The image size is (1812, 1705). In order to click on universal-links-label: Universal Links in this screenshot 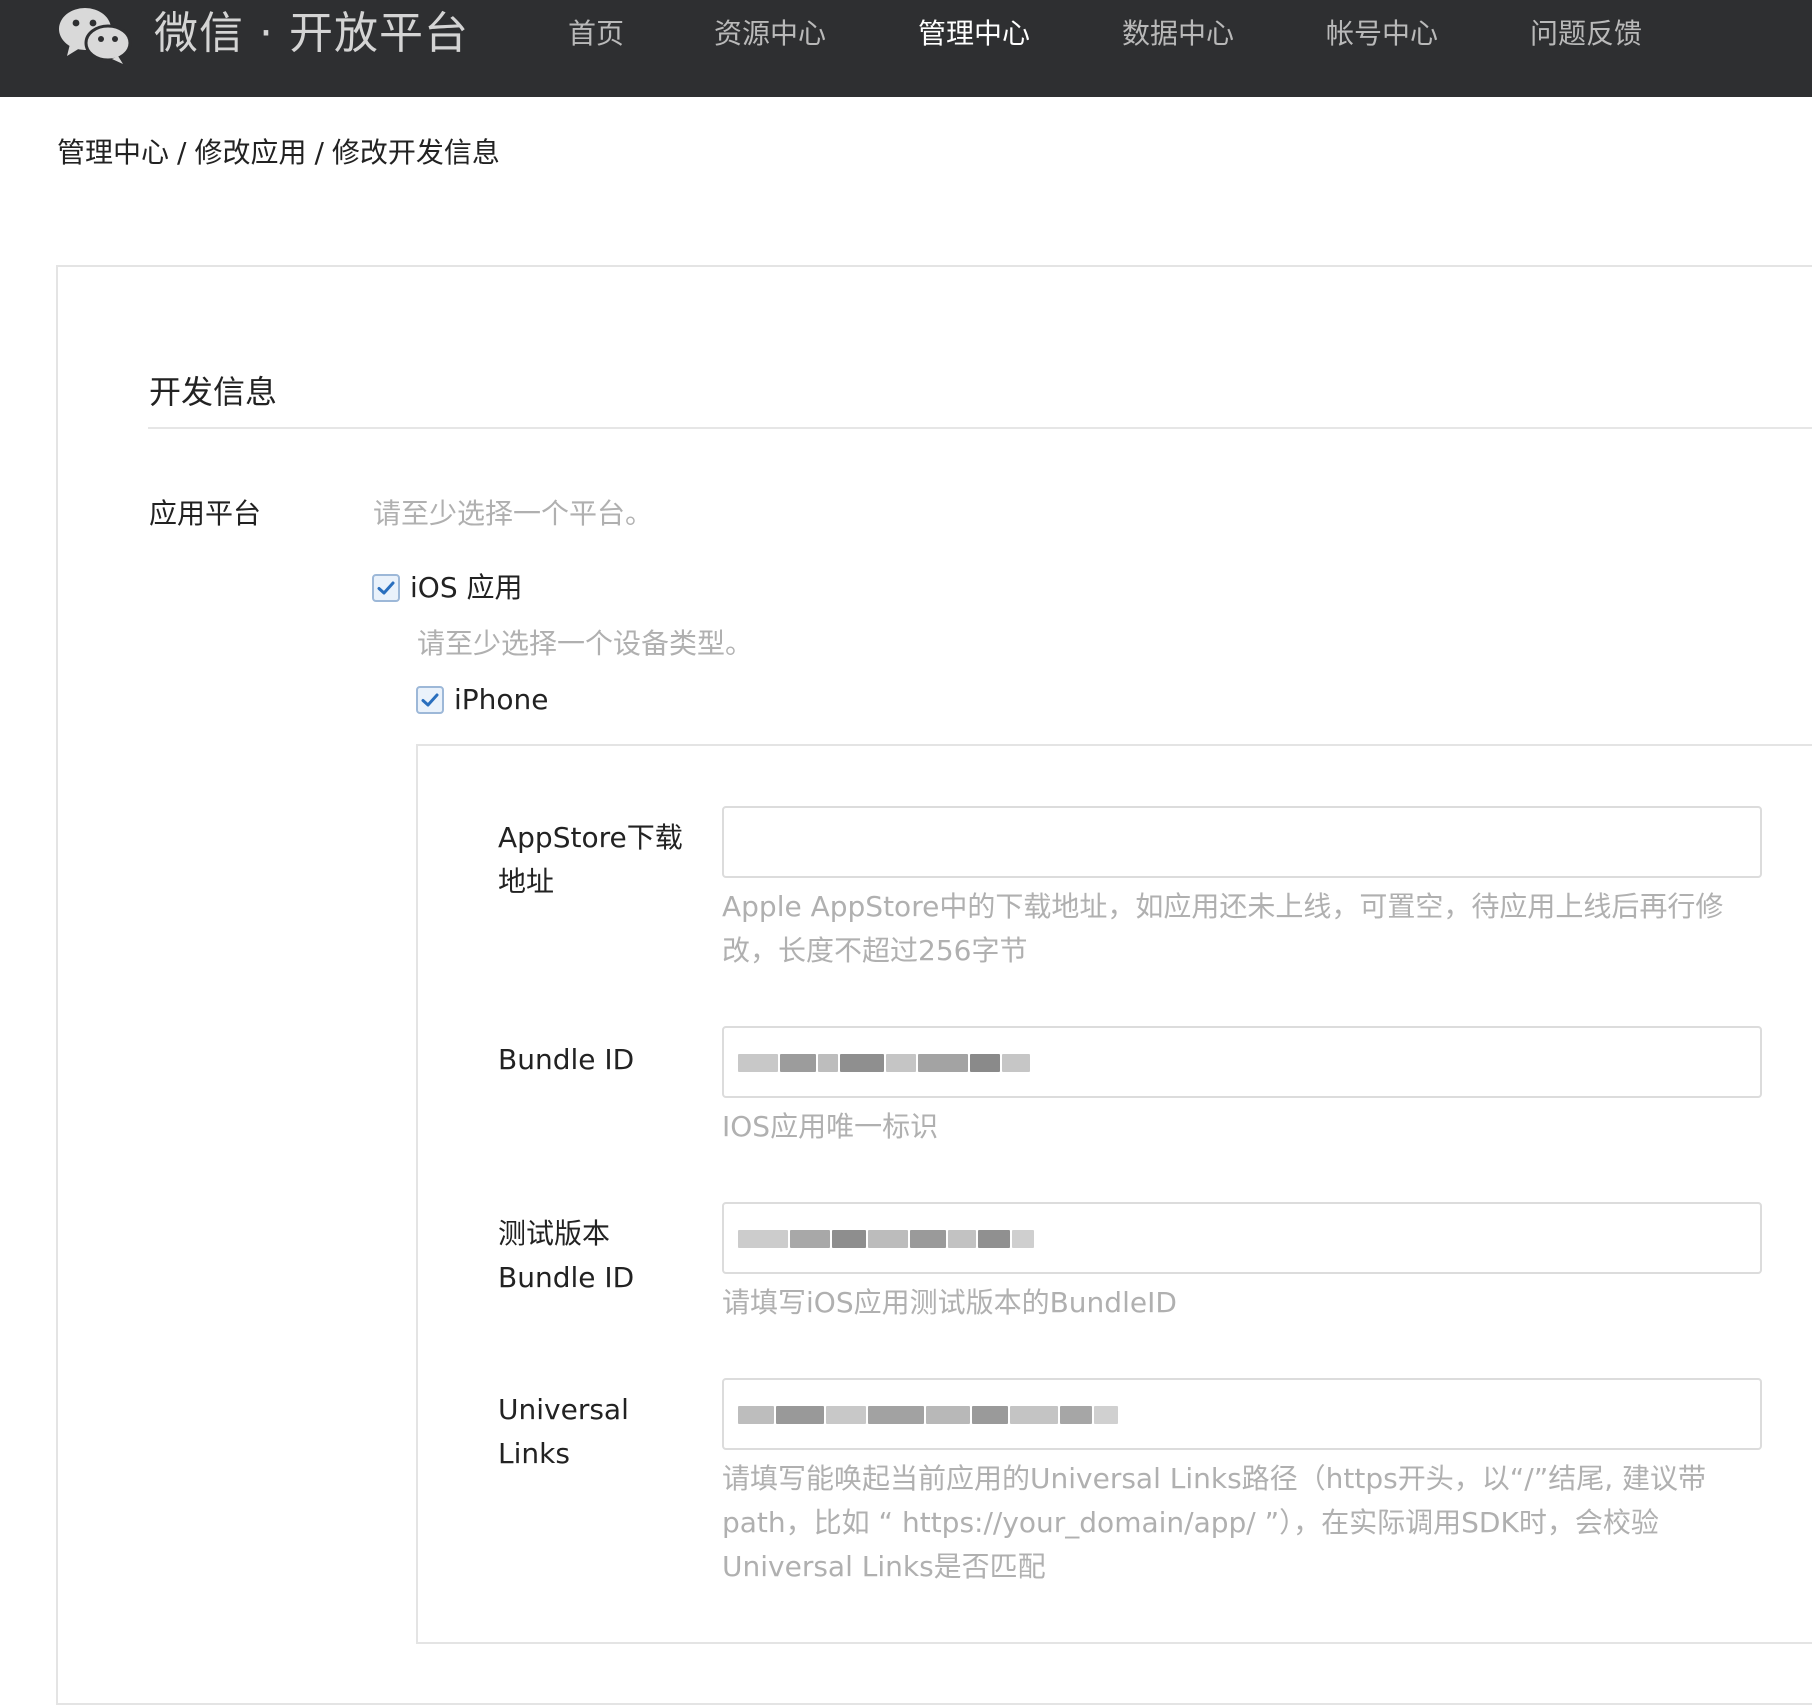, I will do `click(563, 1432)`.